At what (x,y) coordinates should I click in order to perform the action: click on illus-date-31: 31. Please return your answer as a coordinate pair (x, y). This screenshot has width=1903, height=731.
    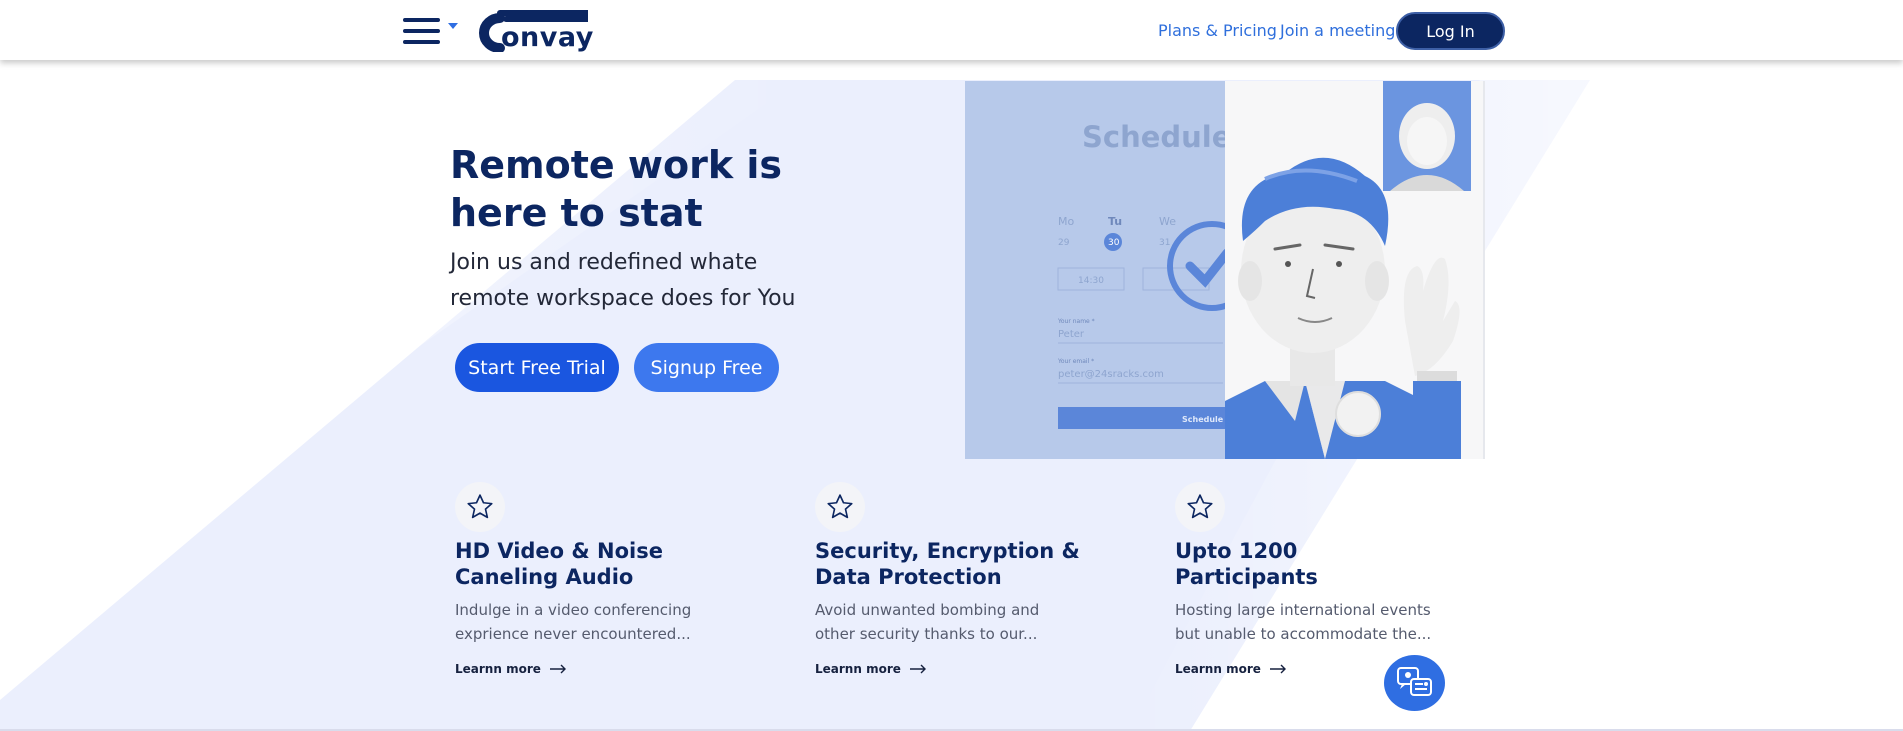
    Looking at the image, I should click on (1164, 243).